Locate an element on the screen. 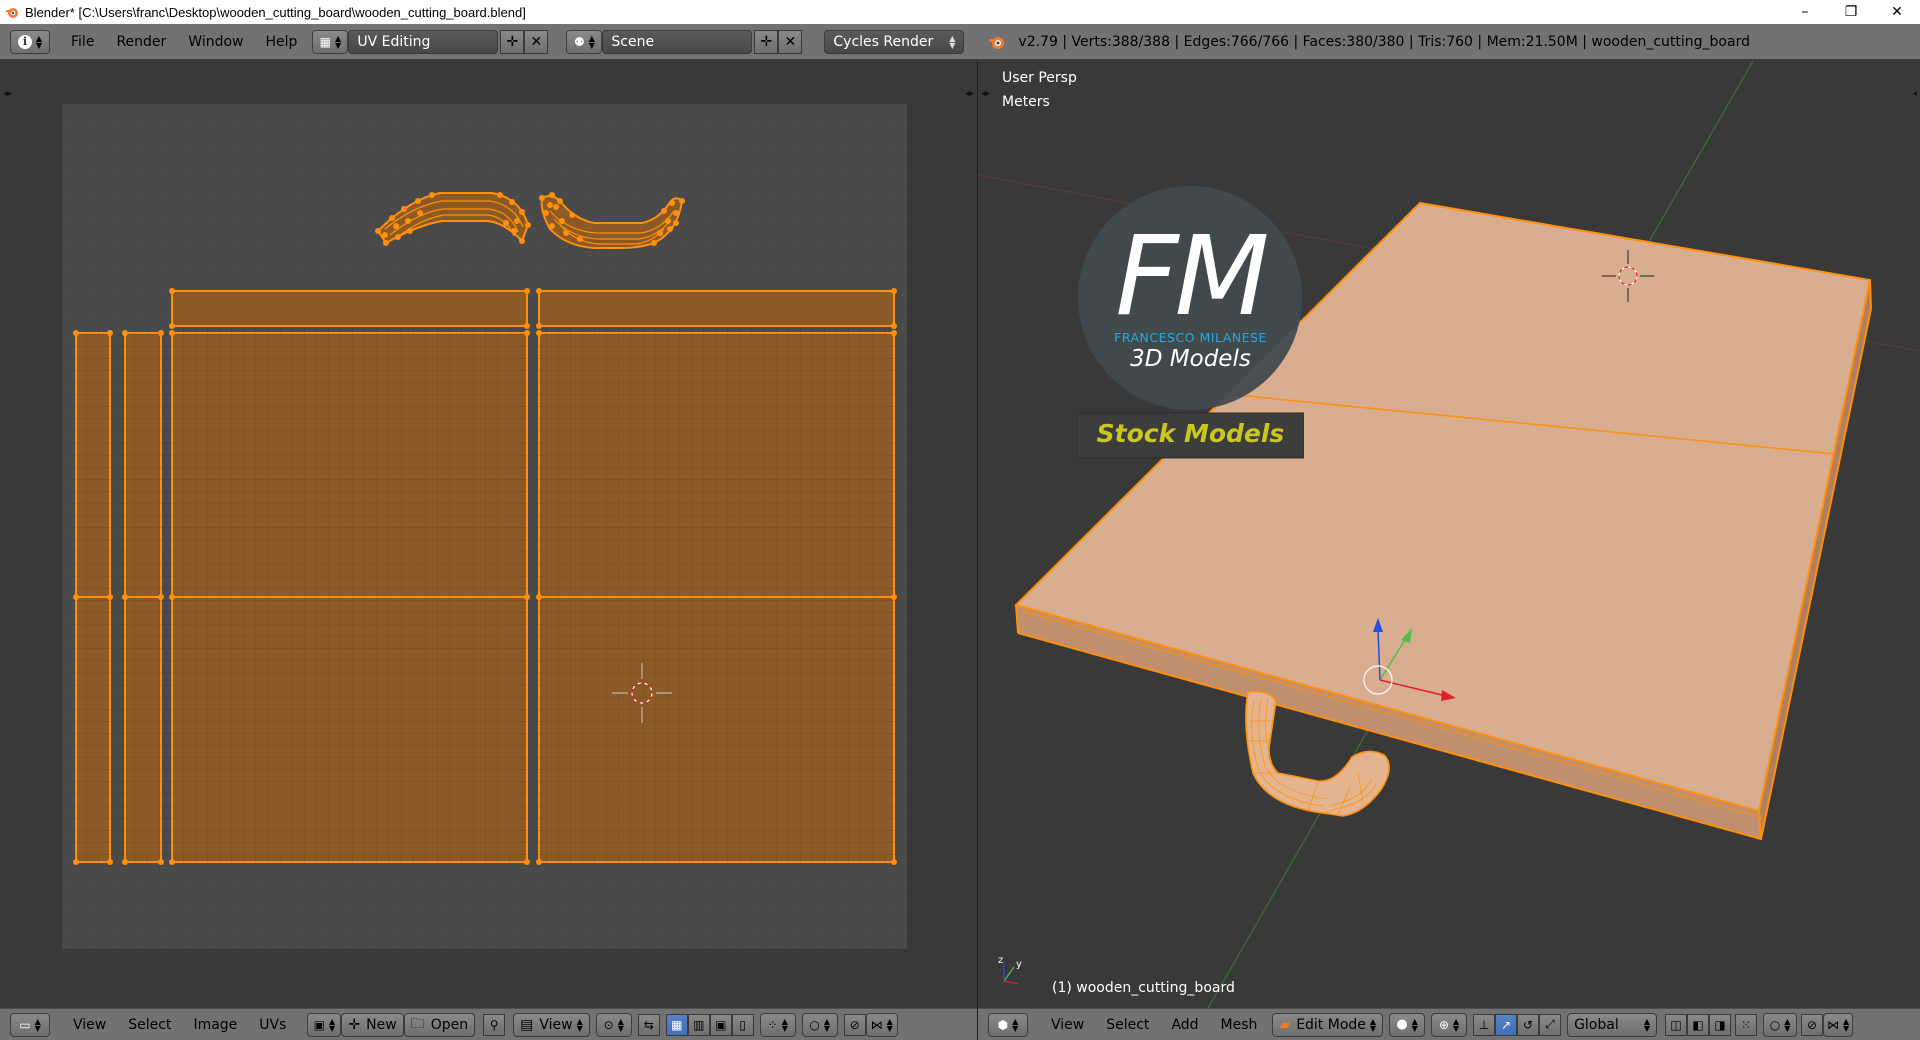 The height and width of the screenshot is (1040, 1920). delete-screen-button: ✕ is located at coordinates (536, 41).